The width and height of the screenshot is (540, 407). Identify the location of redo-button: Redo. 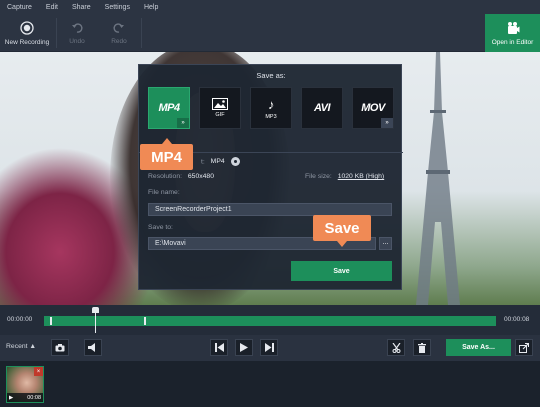
(119, 33).